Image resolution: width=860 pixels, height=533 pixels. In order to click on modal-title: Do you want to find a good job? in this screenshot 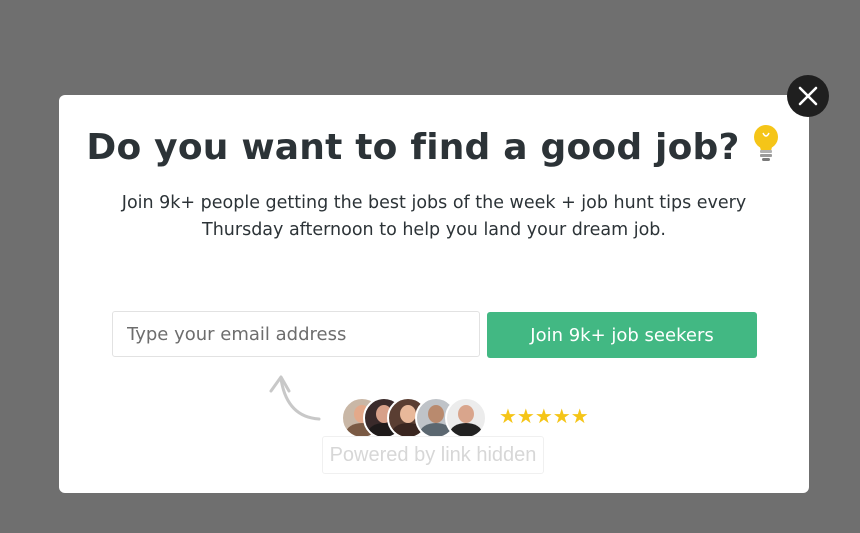, I will do `click(434, 147)`.